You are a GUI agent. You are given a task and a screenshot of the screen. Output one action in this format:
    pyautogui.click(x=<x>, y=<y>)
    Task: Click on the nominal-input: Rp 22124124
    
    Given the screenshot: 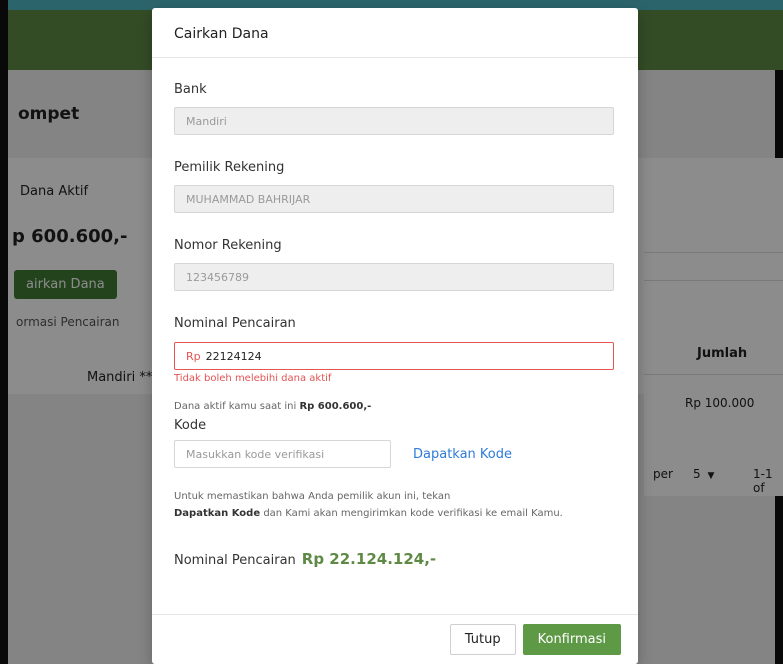 What is the action you would take?
    pyautogui.click(x=394, y=356)
    